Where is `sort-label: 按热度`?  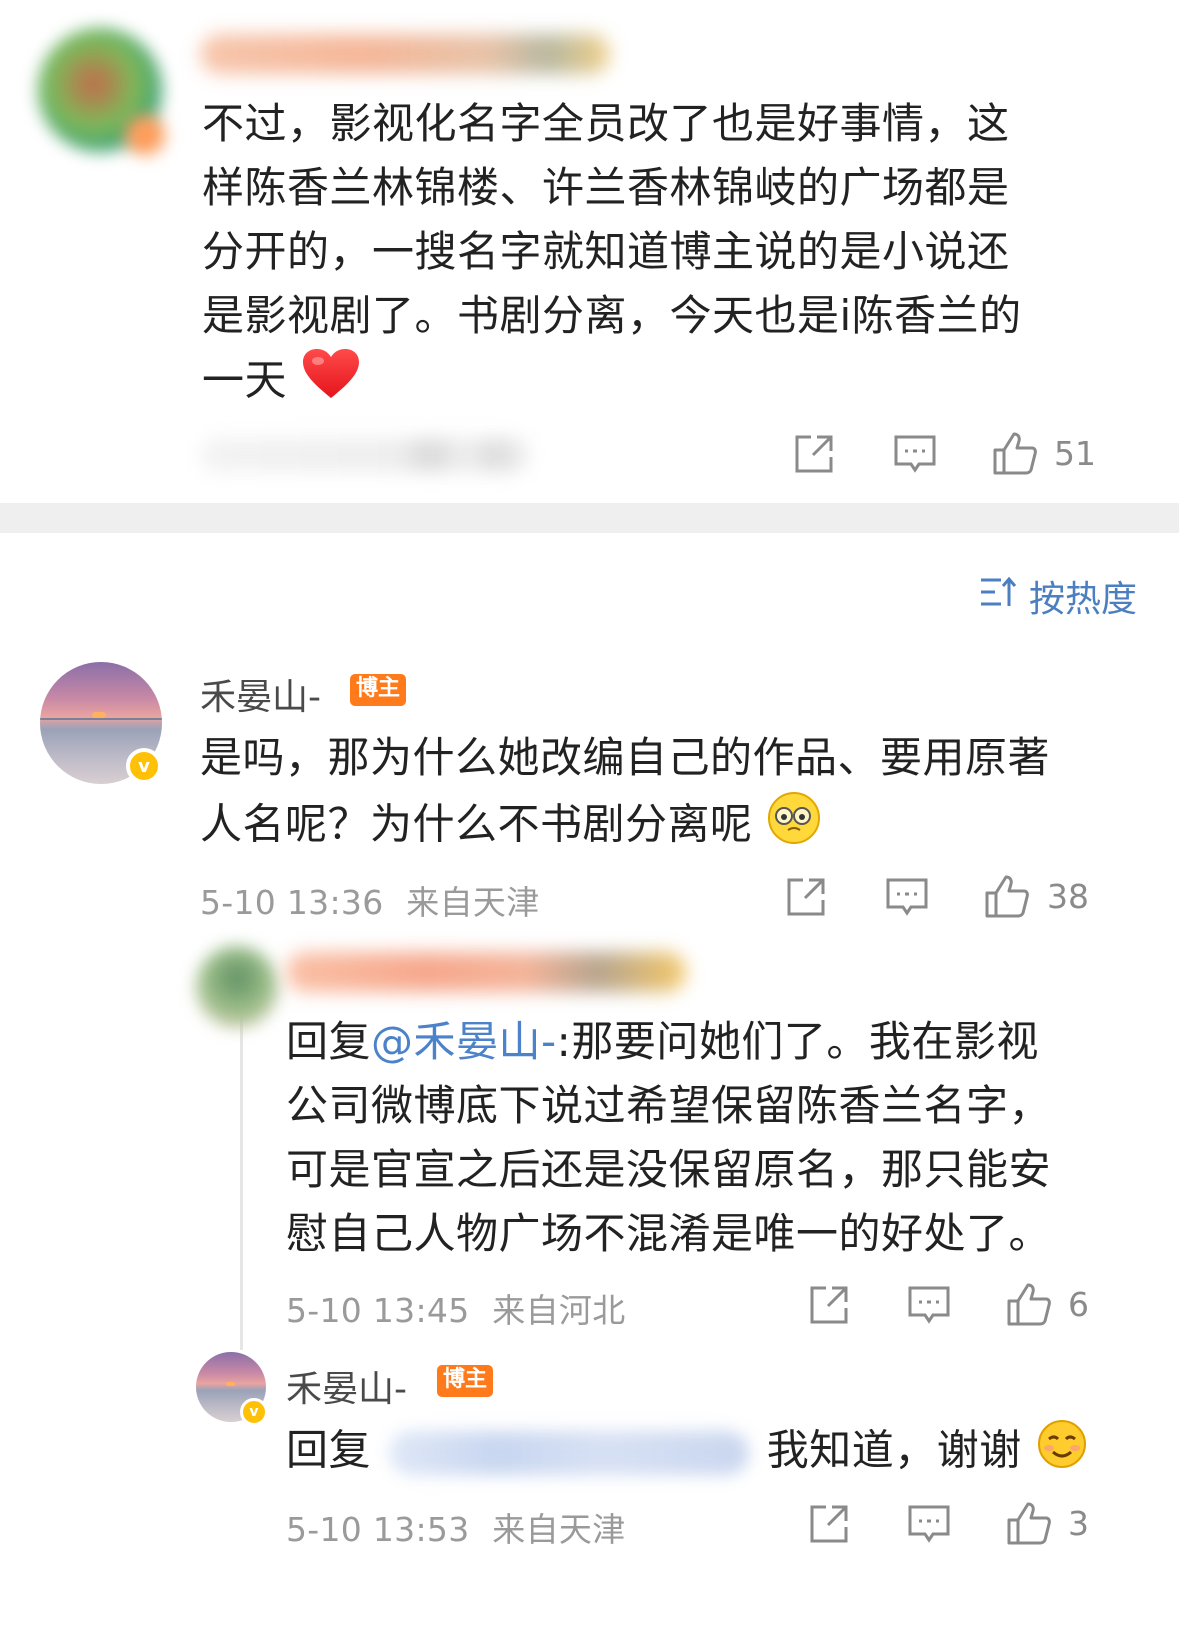 sort-label: 按热度 is located at coordinates (1082, 599).